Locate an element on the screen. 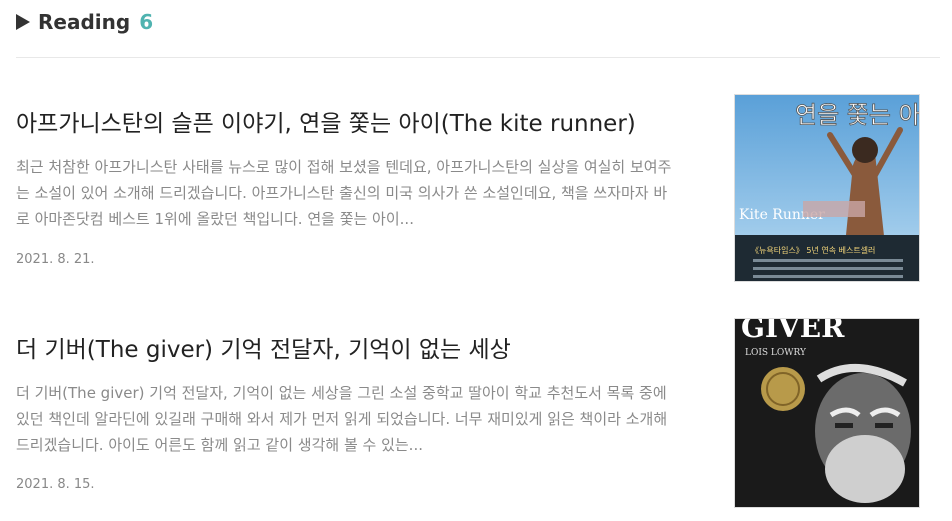 The height and width of the screenshot is (521, 952). svg-text: GIVER is located at coordinates (793, 331).